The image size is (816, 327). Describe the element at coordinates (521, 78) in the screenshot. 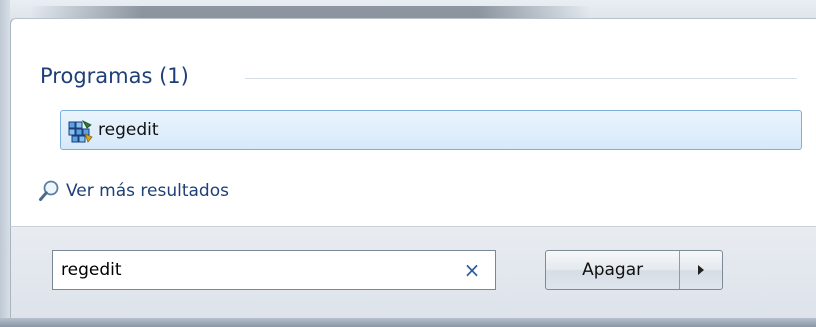

I see `section-divider` at that location.